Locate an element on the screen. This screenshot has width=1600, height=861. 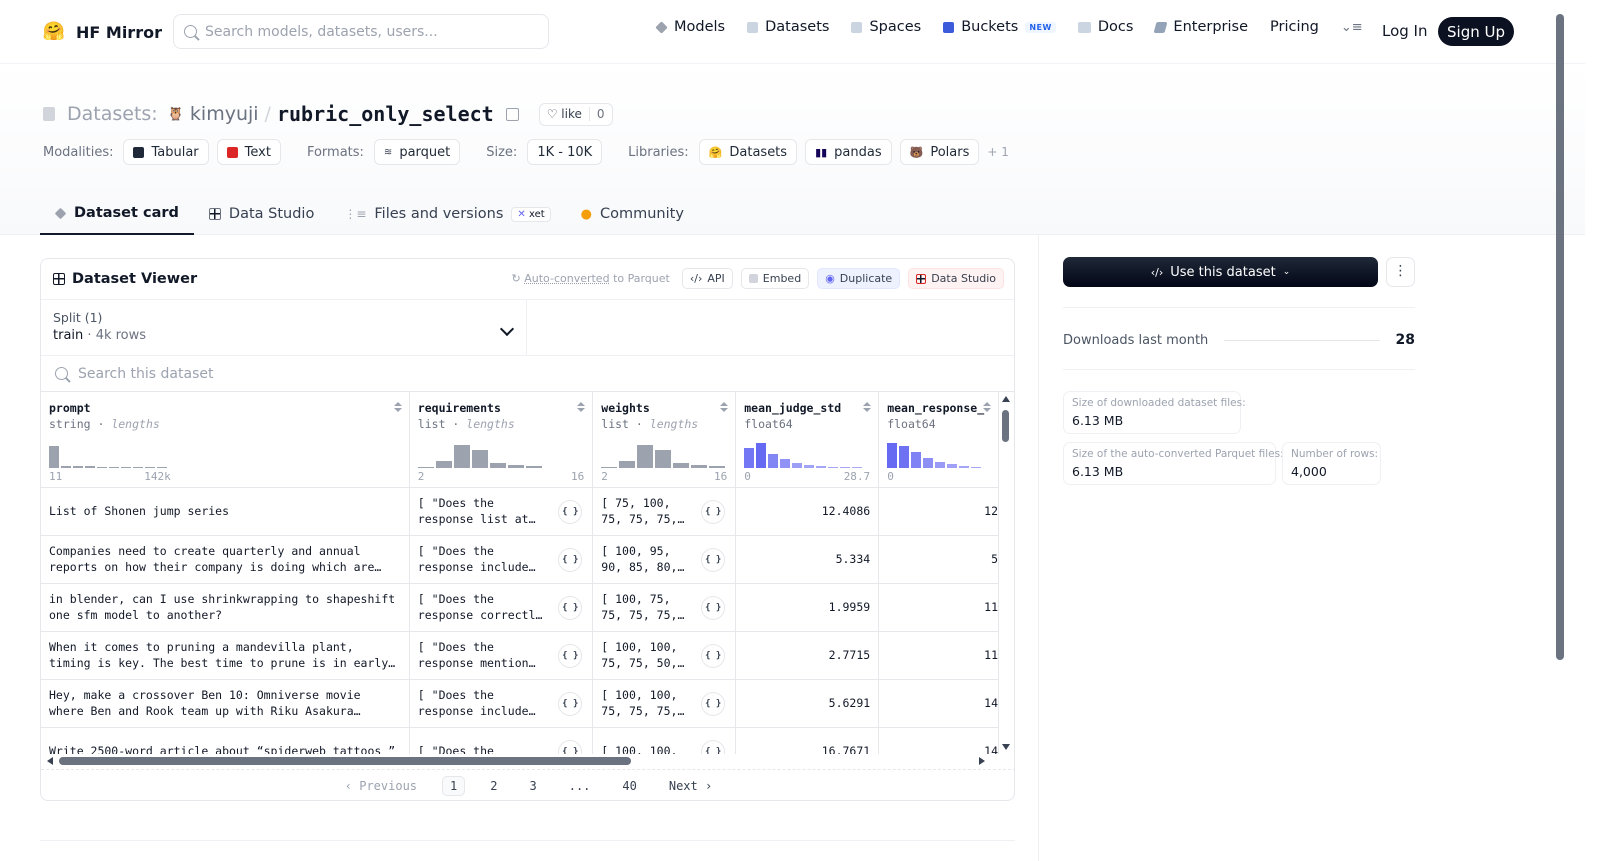
page-3: 3 is located at coordinates (532, 786).